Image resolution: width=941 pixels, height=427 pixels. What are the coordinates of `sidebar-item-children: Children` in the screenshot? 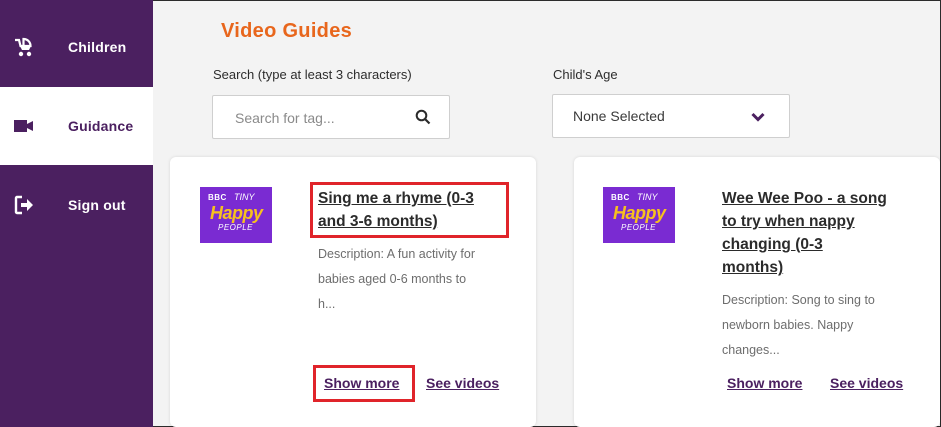 It's located at (76, 47).